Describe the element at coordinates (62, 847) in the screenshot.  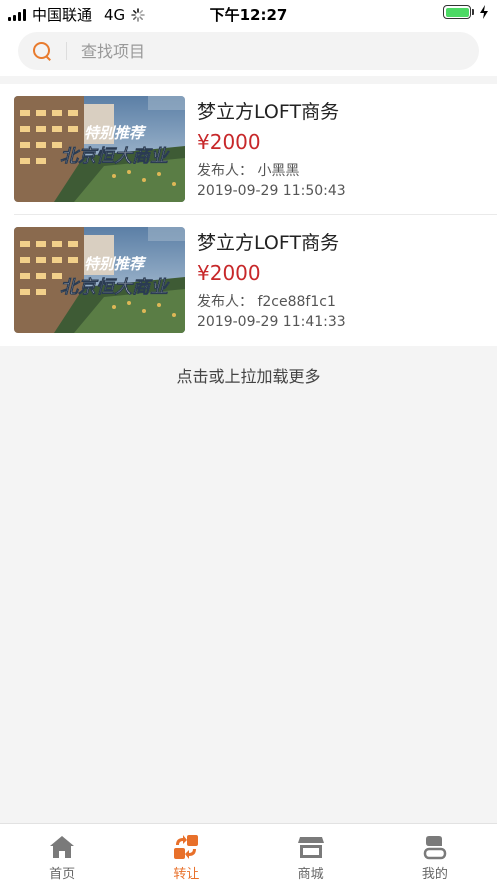
I see `home-icon` at that location.